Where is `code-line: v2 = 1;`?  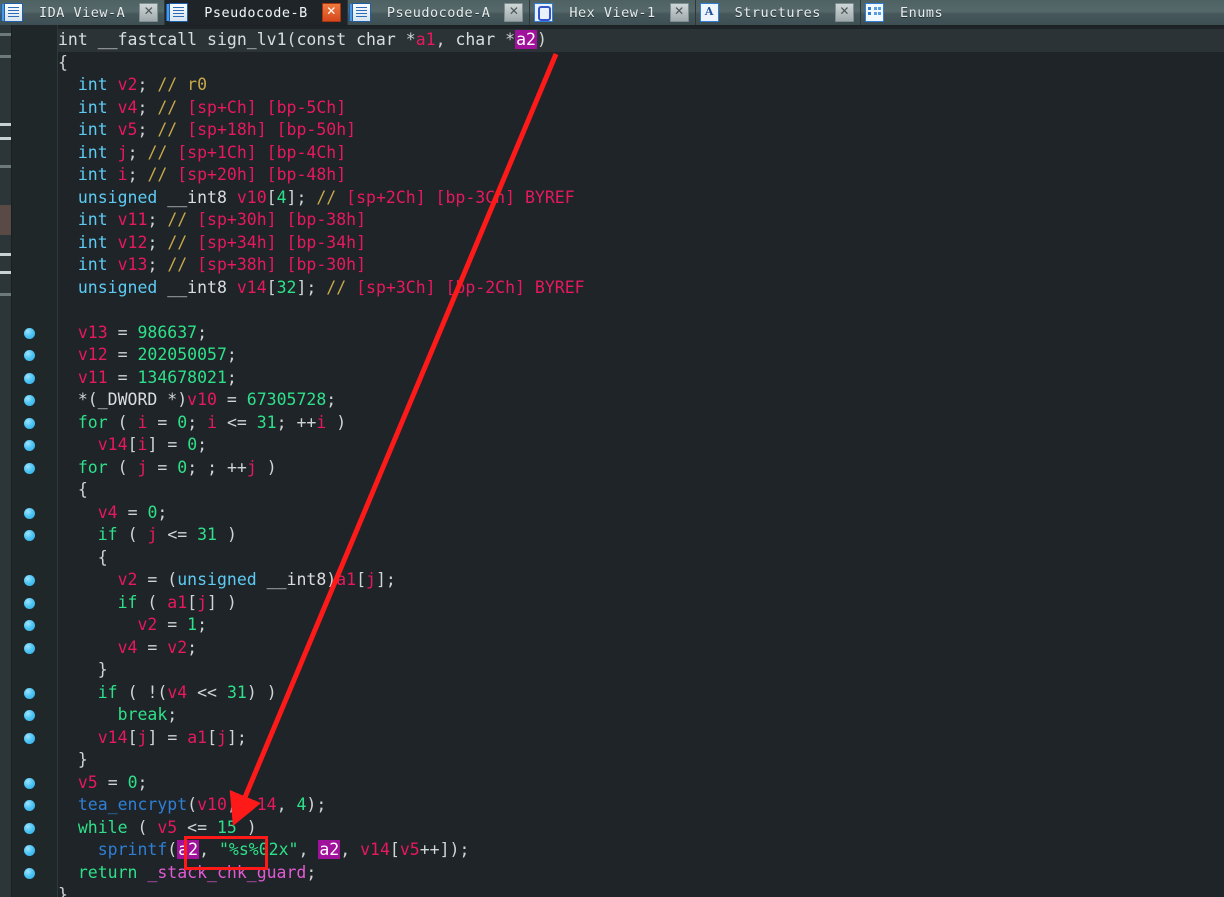 code-line: v2 = 1; is located at coordinates (641, 625).